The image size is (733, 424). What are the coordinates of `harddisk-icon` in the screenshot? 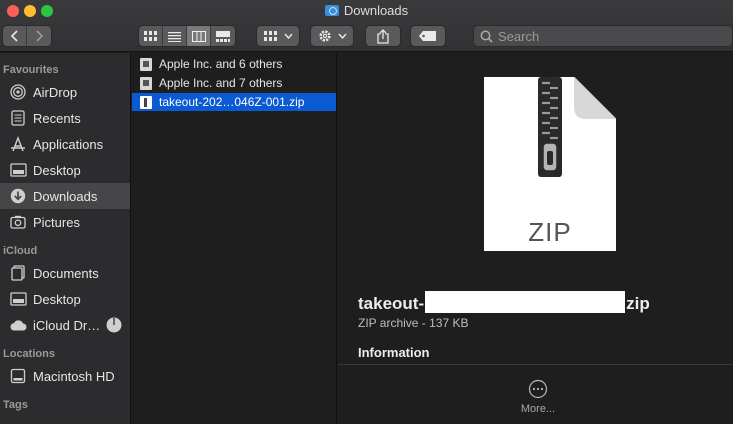 It's located at (18, 376).